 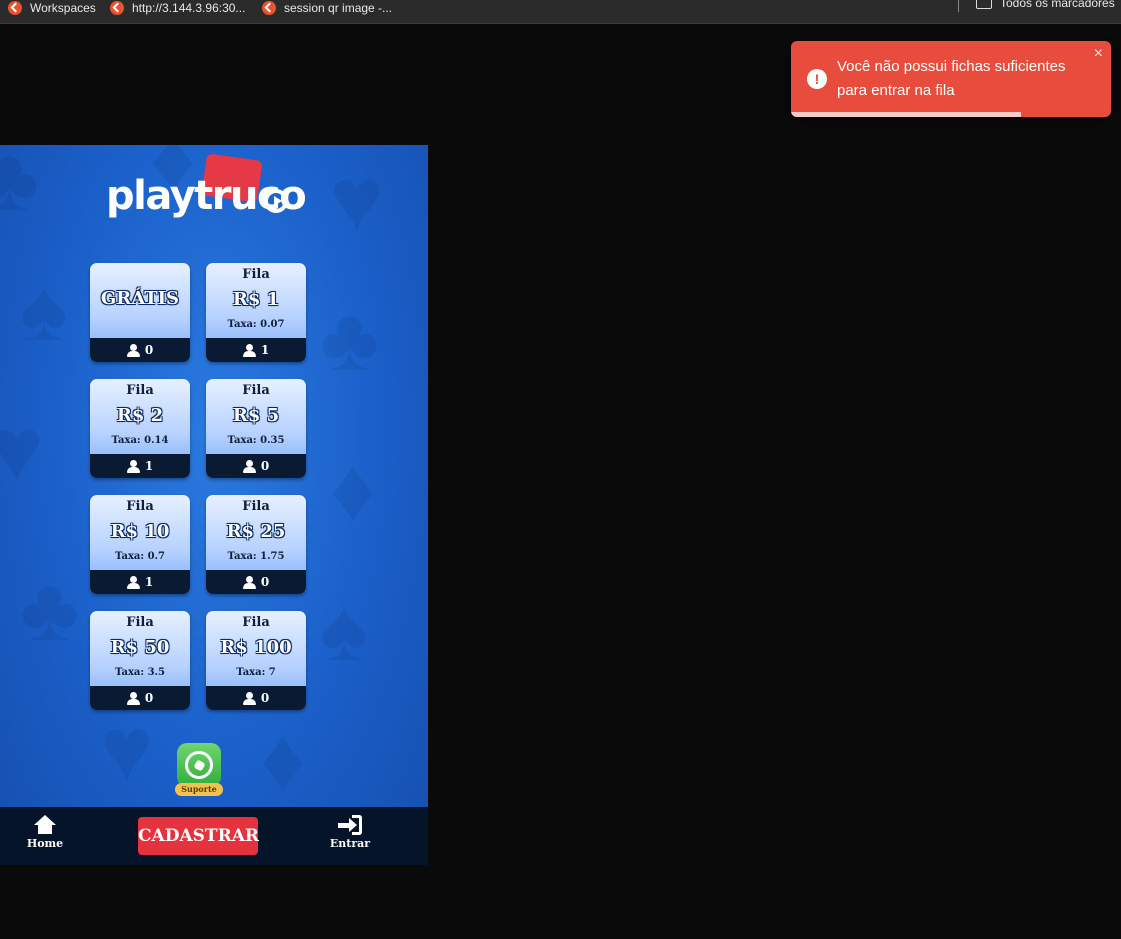 I want to click on tile-price: R$ 50, so click(x=140, y=647).